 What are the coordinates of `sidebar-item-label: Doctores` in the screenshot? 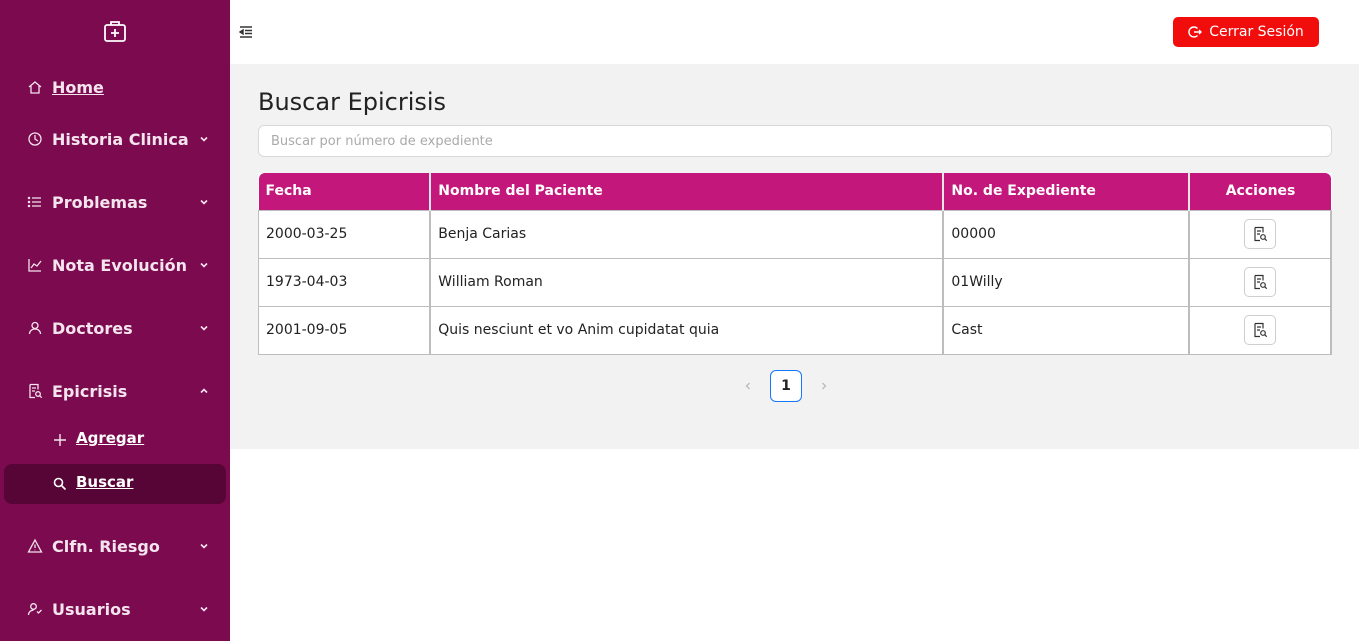 It's located at (92, 328).